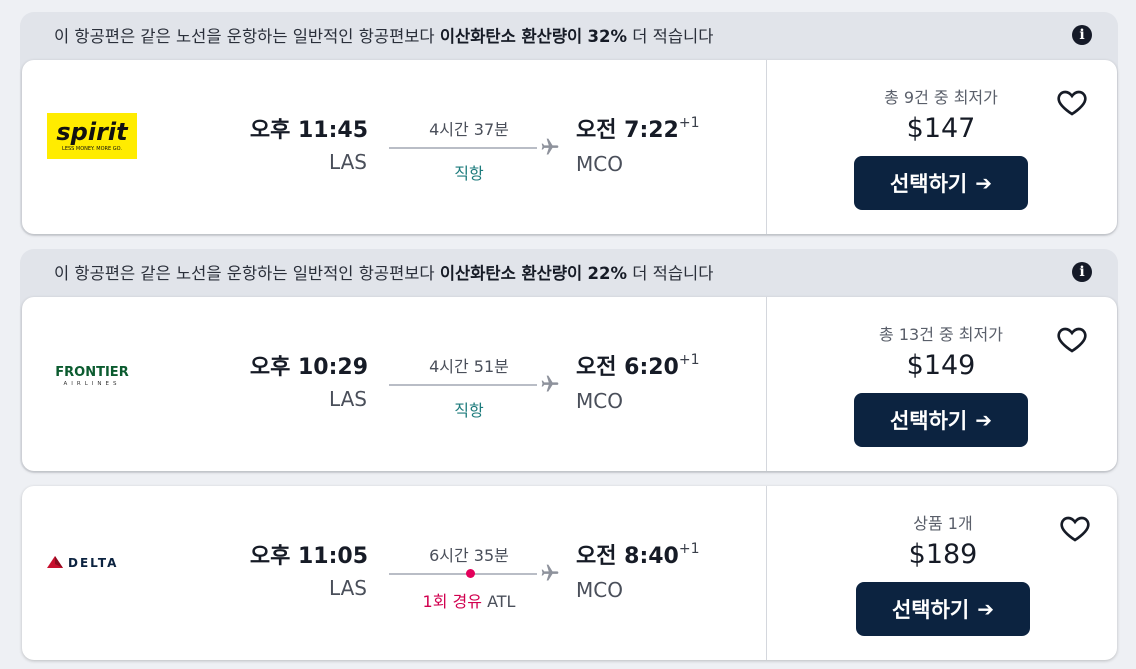  What do you see at coordinates (92, 132) in the screenshot?
I see `spirit-logo-text: spirit` at bounding box center [92, 132].